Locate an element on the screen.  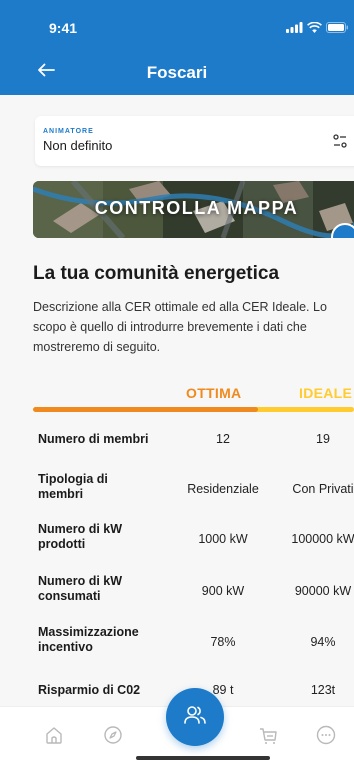
signal-icon is located at coordinates (294, 29).